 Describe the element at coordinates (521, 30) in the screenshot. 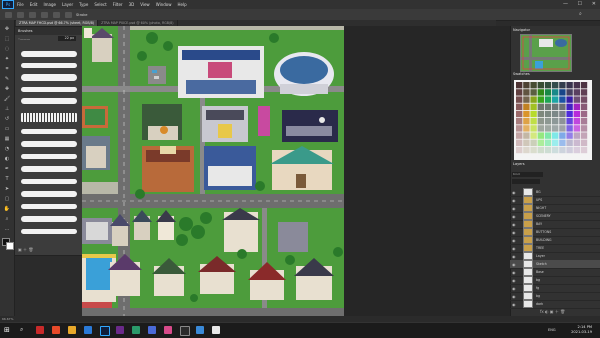

I see `navigator-title: Navigator` at that location.